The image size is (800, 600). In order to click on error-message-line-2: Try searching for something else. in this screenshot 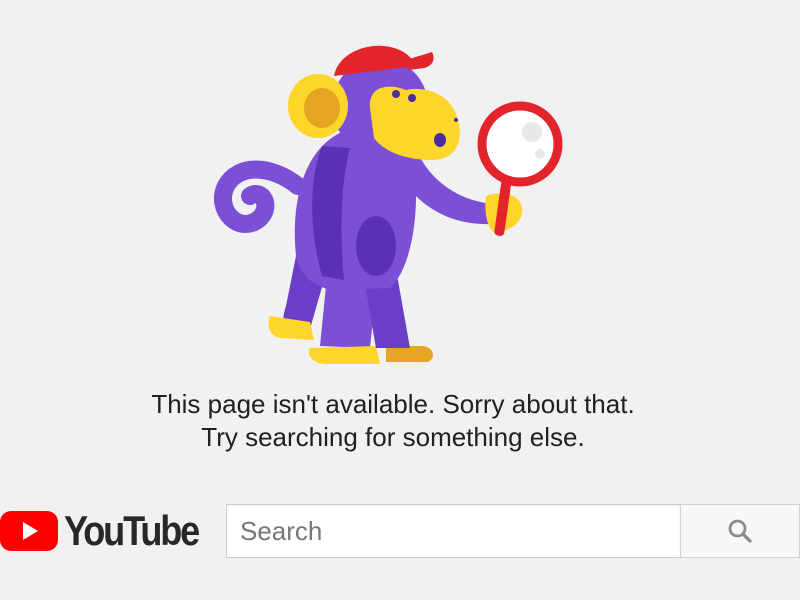, I will do `click(393, 437)`.